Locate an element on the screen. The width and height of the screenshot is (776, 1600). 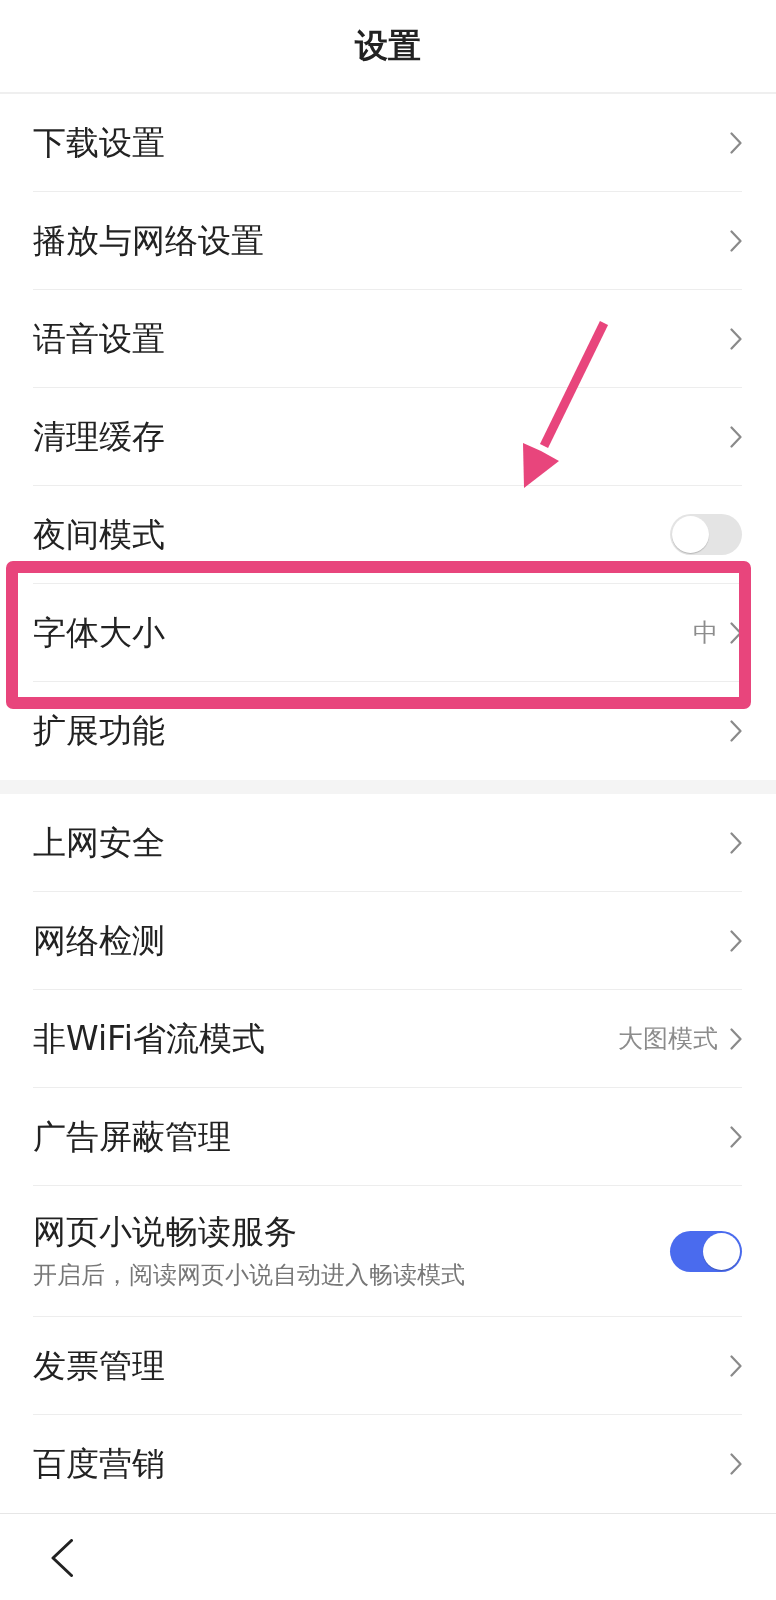
setting-label: 扩展功能 is located at coordinates (99, 730).